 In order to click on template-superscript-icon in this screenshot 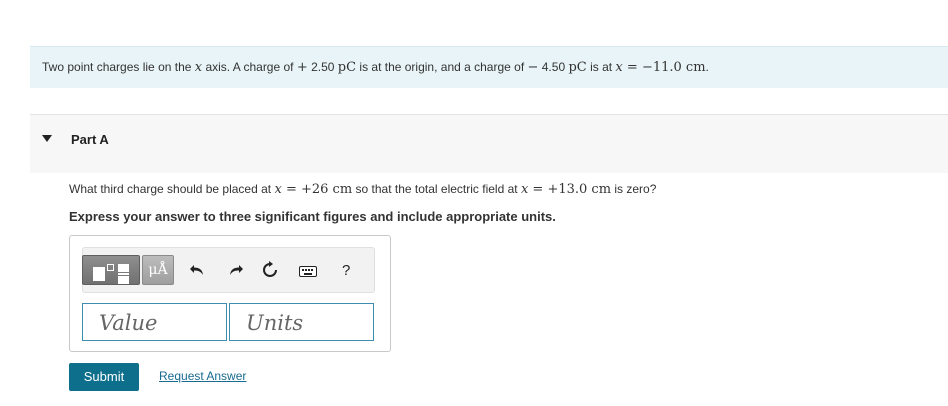, I will do `click(110, 267)`.